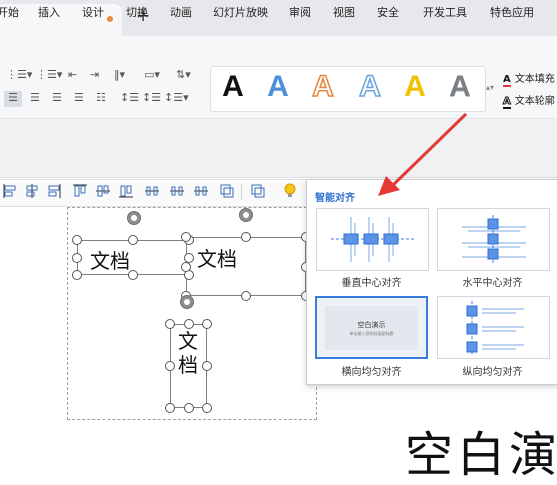 The image size is (557, 485). Describe the element at coordinates (534, 101) in the screenshot. I see `text-outline-label: 文本轮廓` at that location.